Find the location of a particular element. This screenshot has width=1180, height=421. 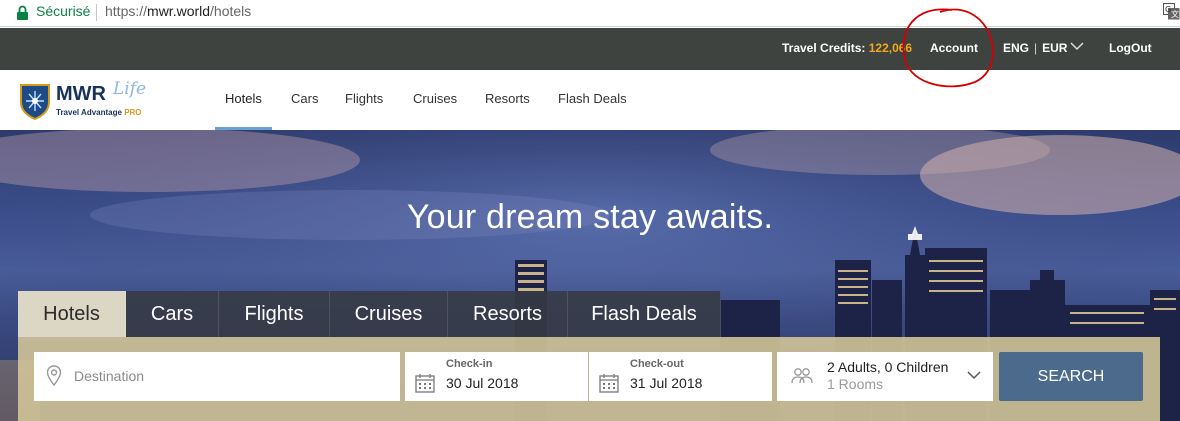

checkin-date-field: Check-in 30 Jul 2018 is located at coordinates (496, 376).